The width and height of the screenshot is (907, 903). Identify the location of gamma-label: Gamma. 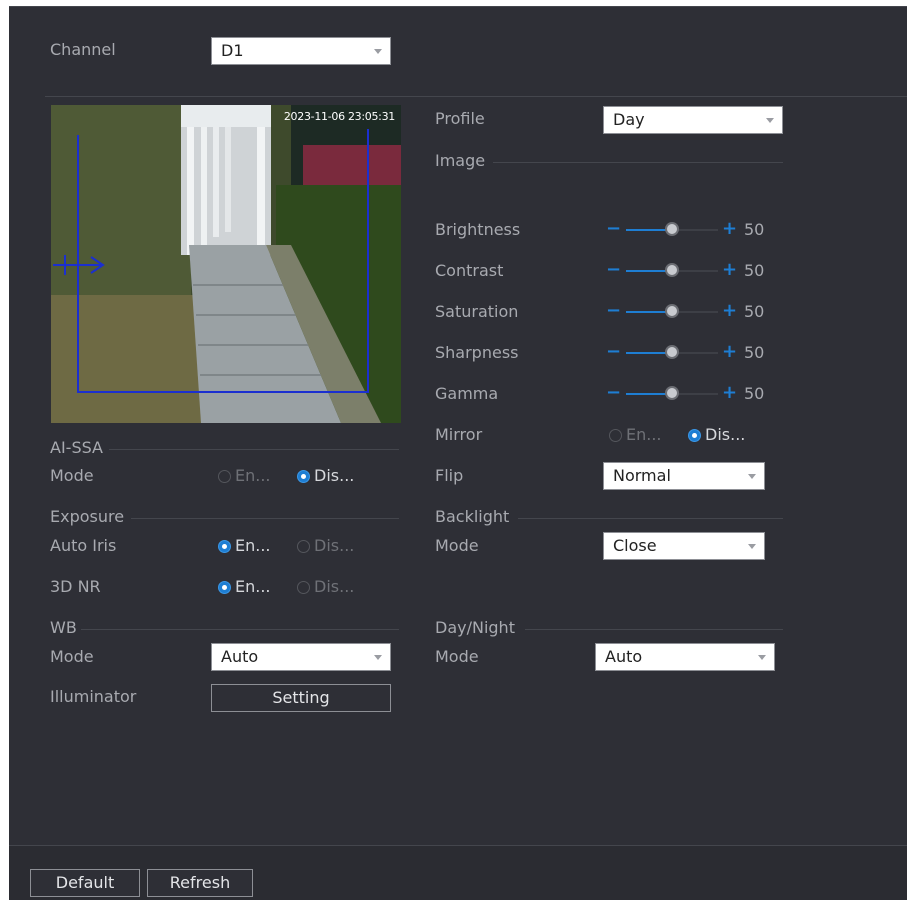
(467, 393).